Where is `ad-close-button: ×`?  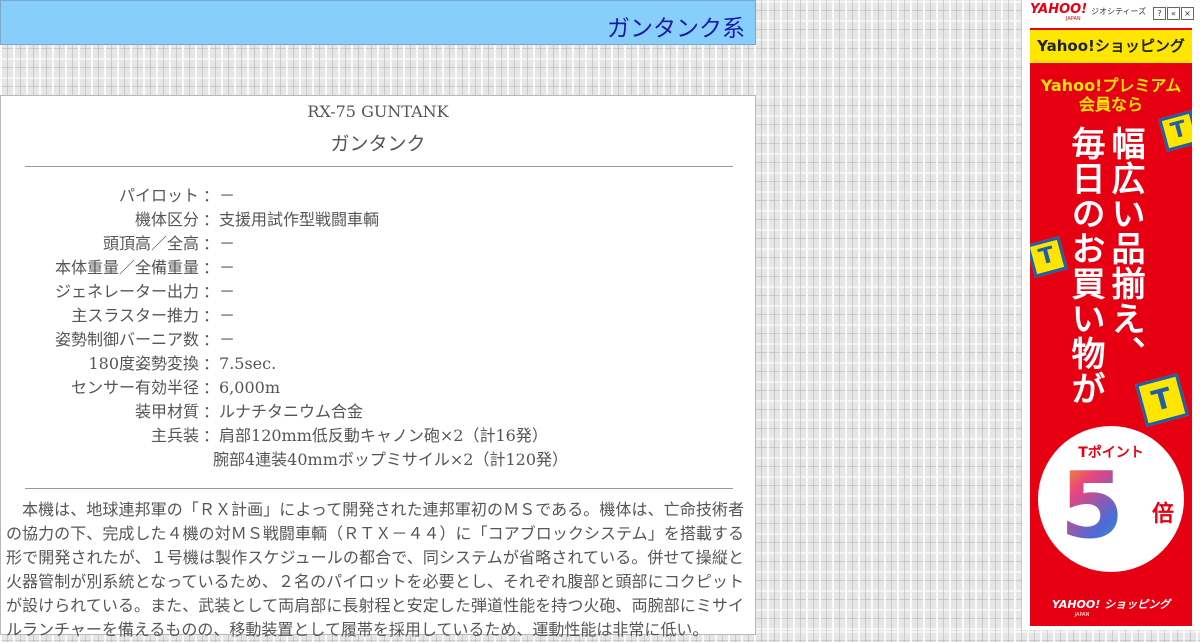
ad-close-button: × is located at coordinates (1187, 13).